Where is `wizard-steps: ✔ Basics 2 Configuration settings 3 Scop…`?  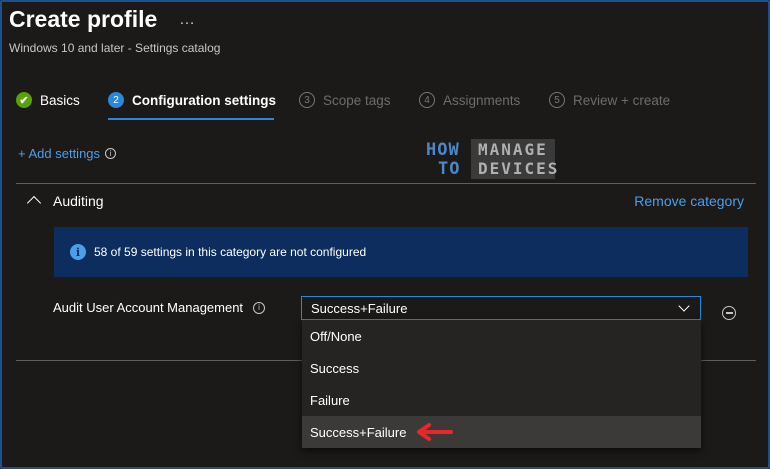 wizard-steps: ✔ Basics 2 Configuration settings 3 Scop… is located at coordinates (386, 107).